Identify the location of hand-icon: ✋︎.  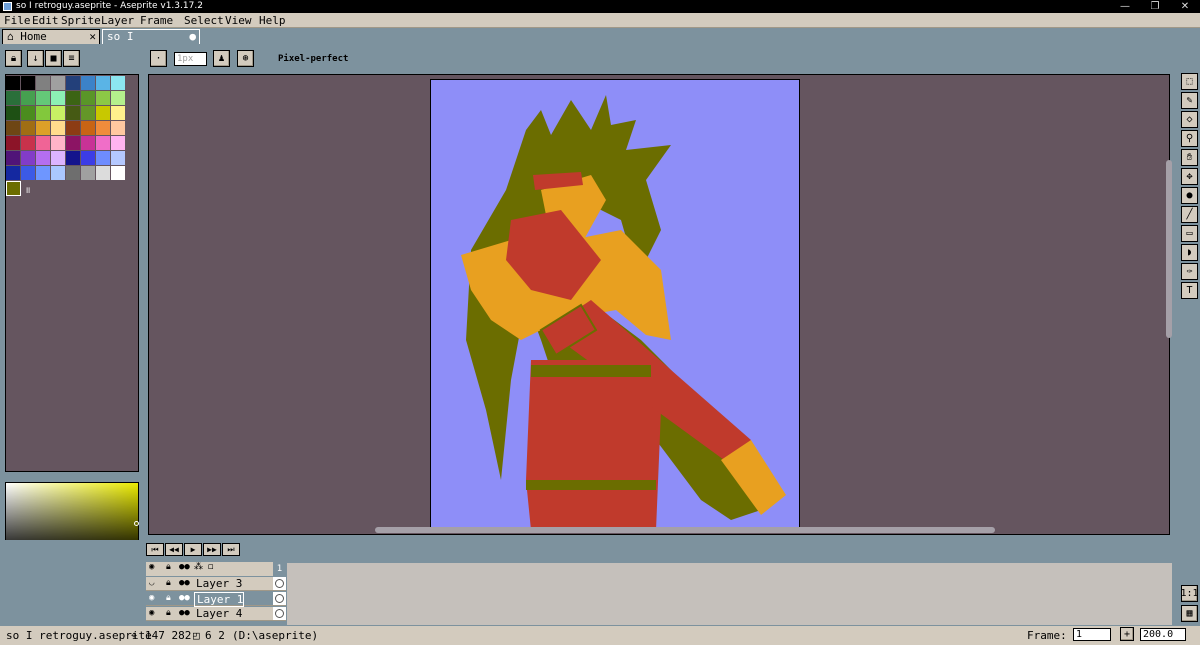
(1189, 157).